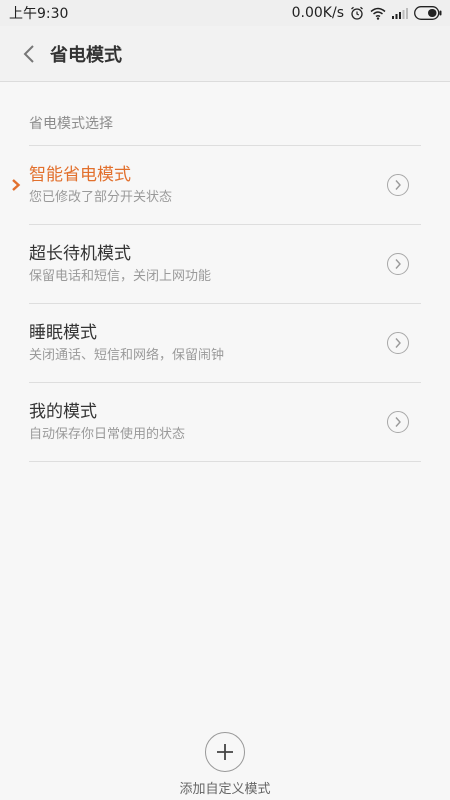 This screenshot has height=800, width=450. I want to click on mode-subtitle: 自动保存你日常使用的状态, so click(107, 434).